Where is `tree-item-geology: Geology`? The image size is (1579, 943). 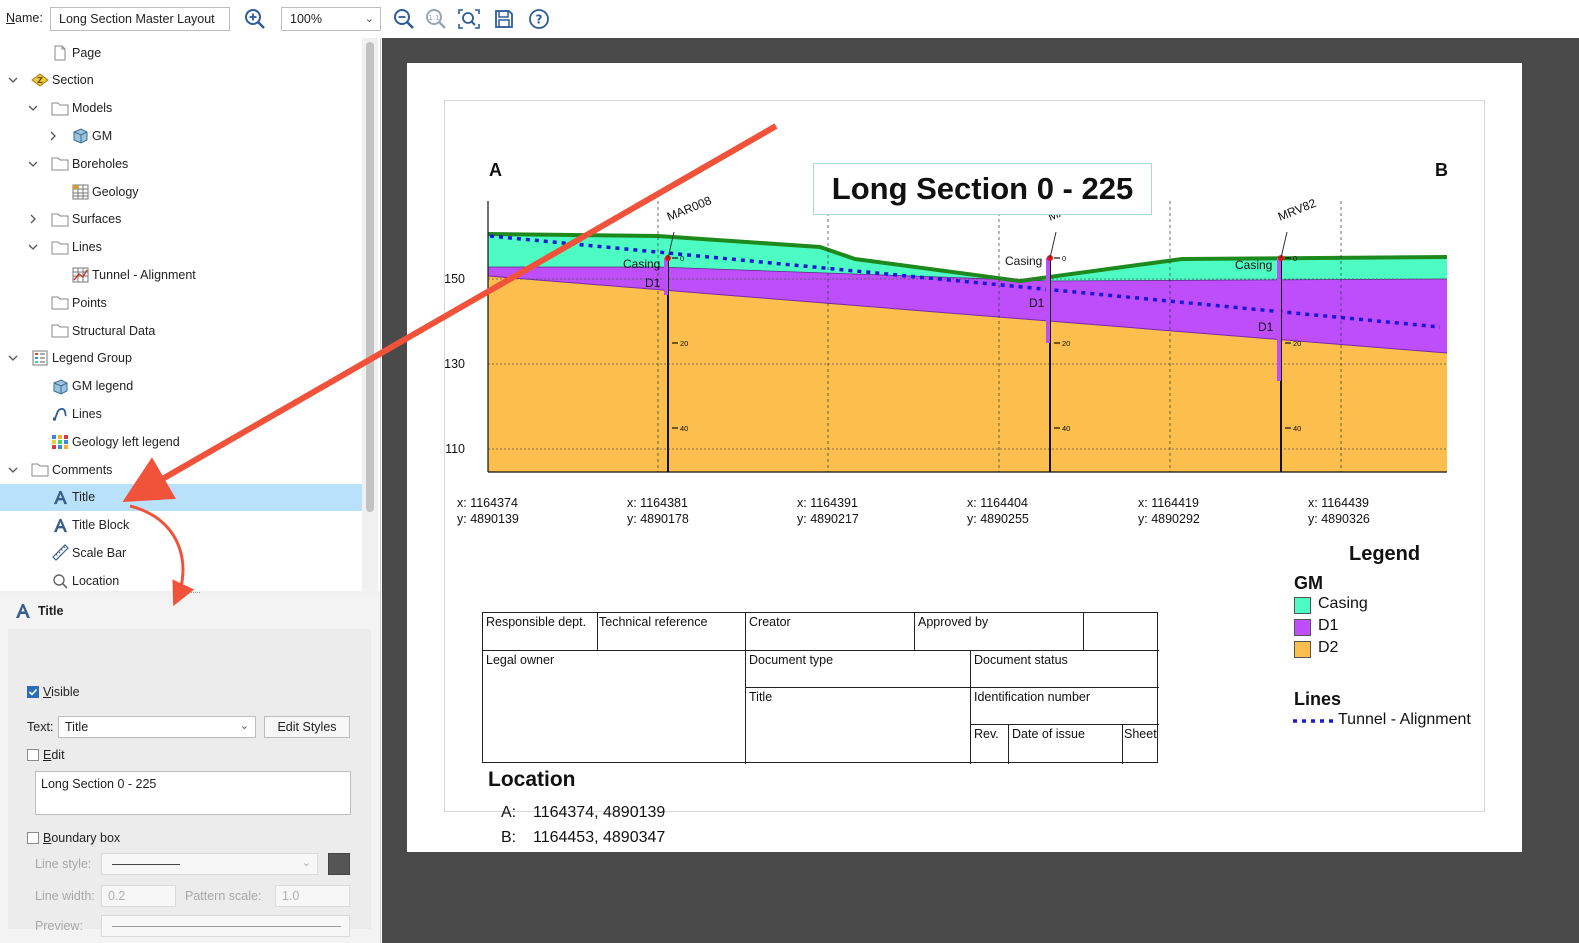 tree-item-geology: Geology is located at coordinates (181, 191).